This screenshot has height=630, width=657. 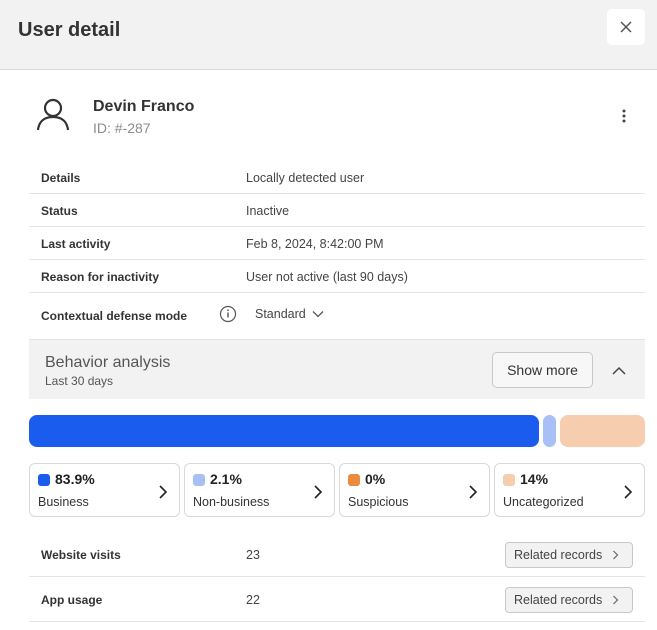 What do you see at coordinates (378, 502) in the screenshot?
I see `category-name: Suspicious` at bounding box center [378, 502].